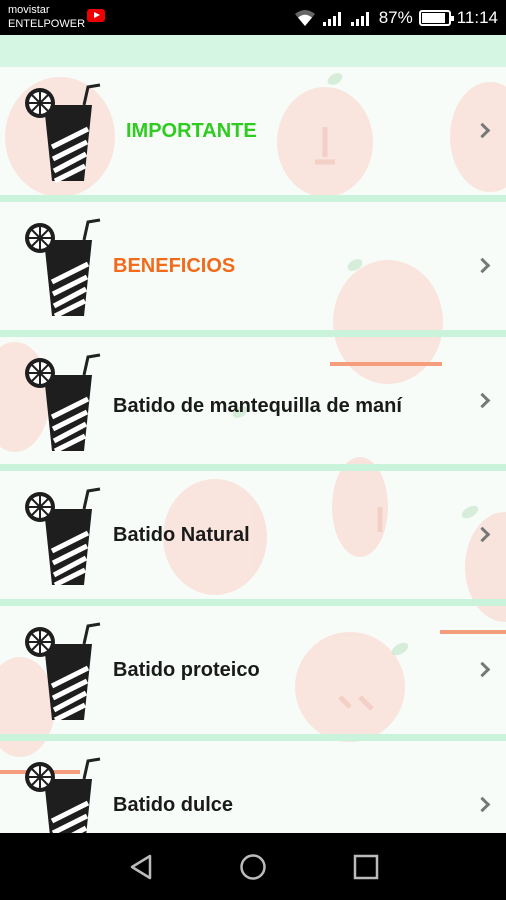  Describe the element at coordinates (181, 535) in the screenshot. I see `item-label-batido-natural: Batido Natural` at that location.